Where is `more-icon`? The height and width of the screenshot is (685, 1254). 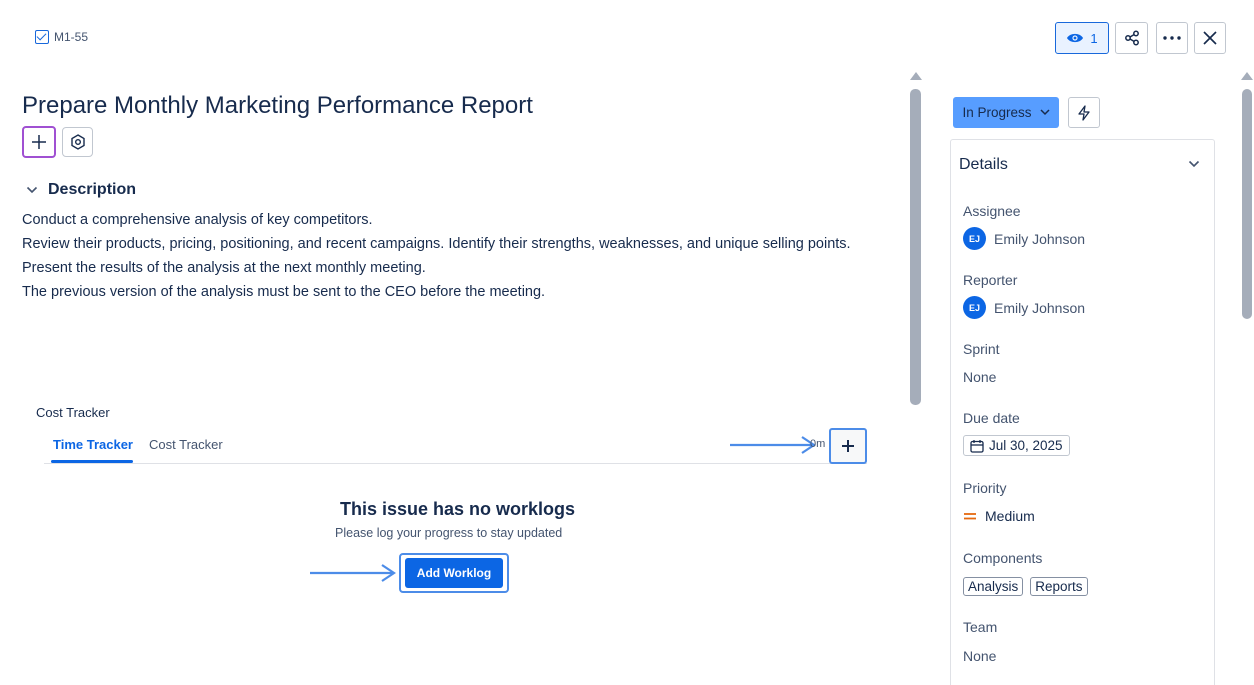
more-icon is located at coordinates (1172, 38).